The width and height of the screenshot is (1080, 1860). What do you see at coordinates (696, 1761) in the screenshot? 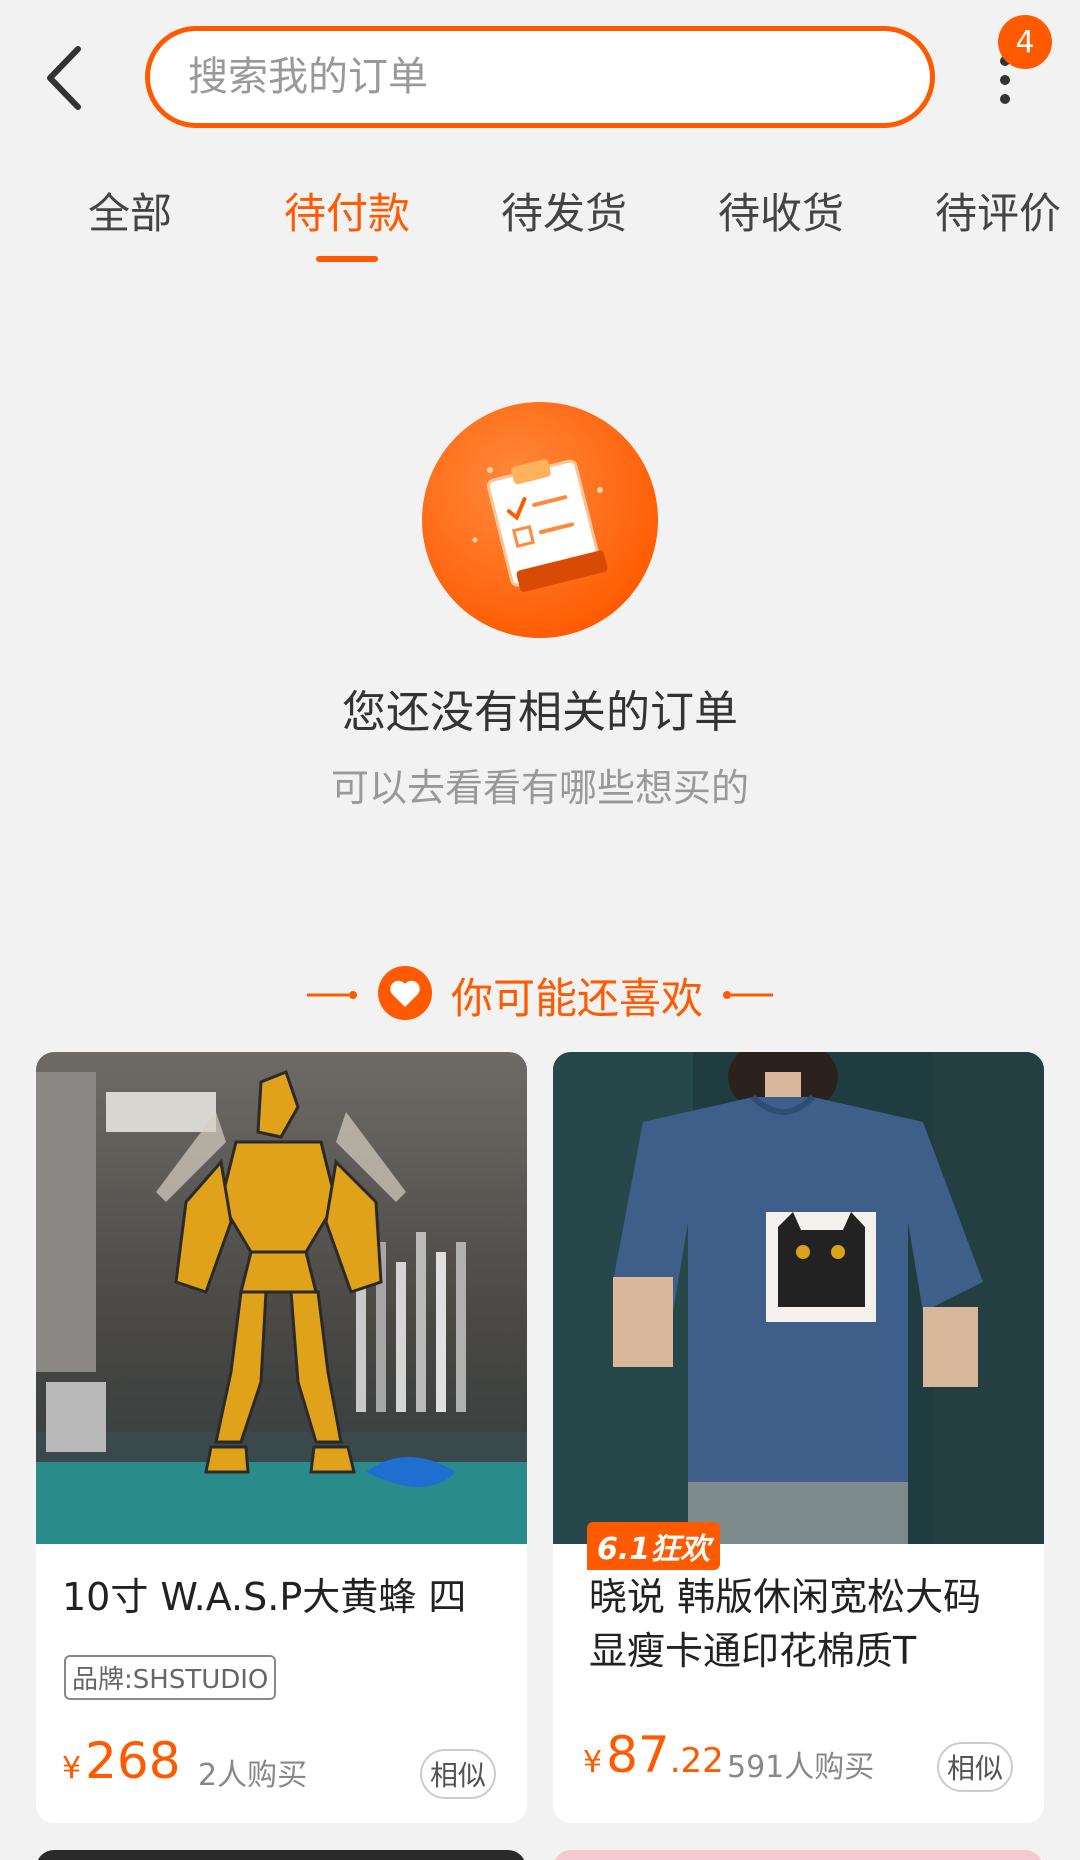
I see `price-decimal: .22` at bounding box center [696, 1761].